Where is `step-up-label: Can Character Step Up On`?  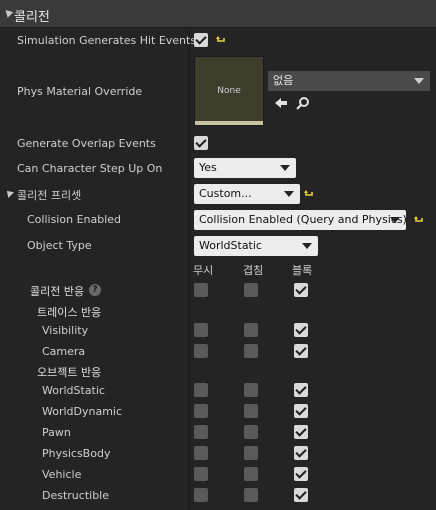 step-up-label: Can Character Step Up On is located at coordinates (90, 168).